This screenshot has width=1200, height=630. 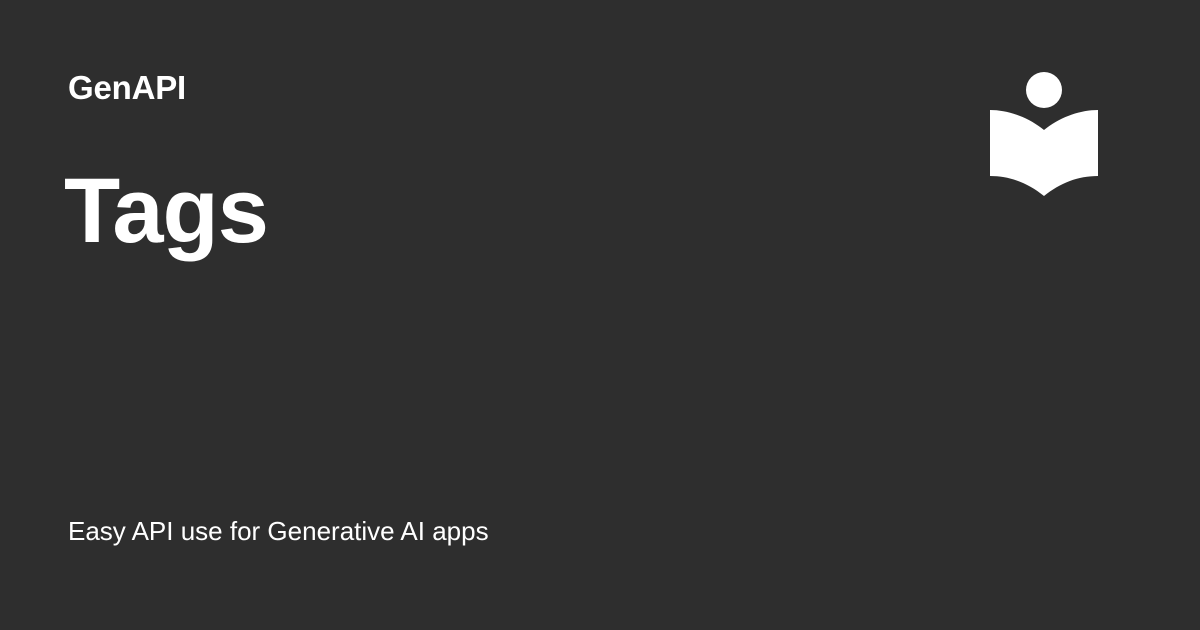 What do you see at coordinates (127, 87) in the screenshot?
I see `site-name: GenAPI` at bounding box center [127, 87].